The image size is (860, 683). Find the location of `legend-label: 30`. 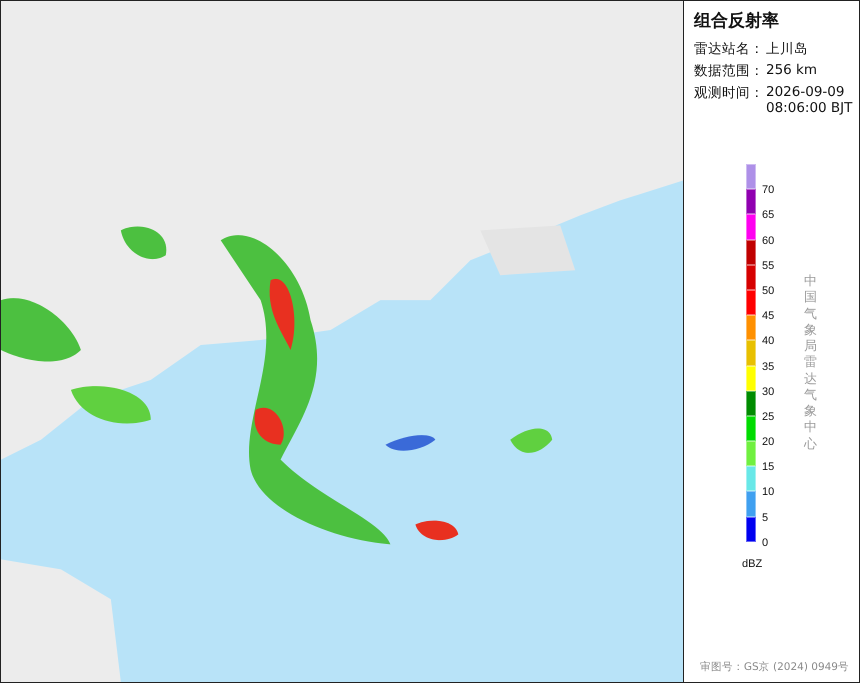

legend-label: 30 is located at coordinates (768, 392).